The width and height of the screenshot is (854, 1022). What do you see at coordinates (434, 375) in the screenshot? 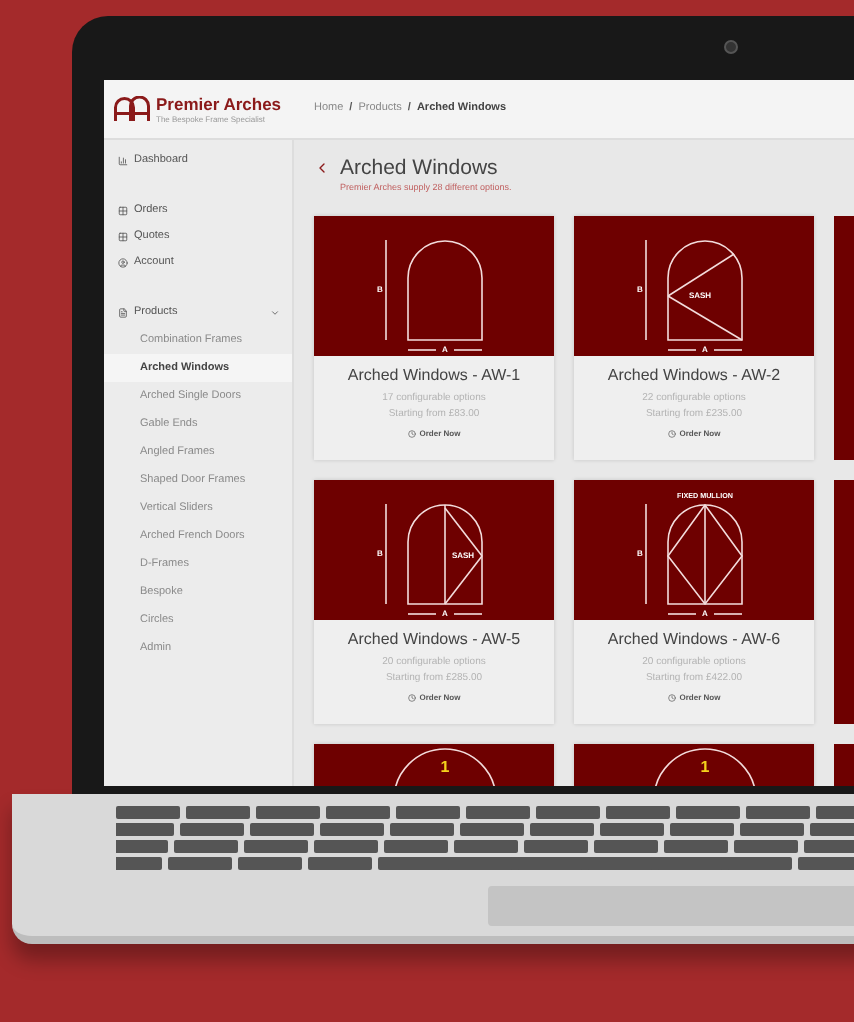
I see `product-title: Arched Windows - AW-1` at bounding box center [434, 375].